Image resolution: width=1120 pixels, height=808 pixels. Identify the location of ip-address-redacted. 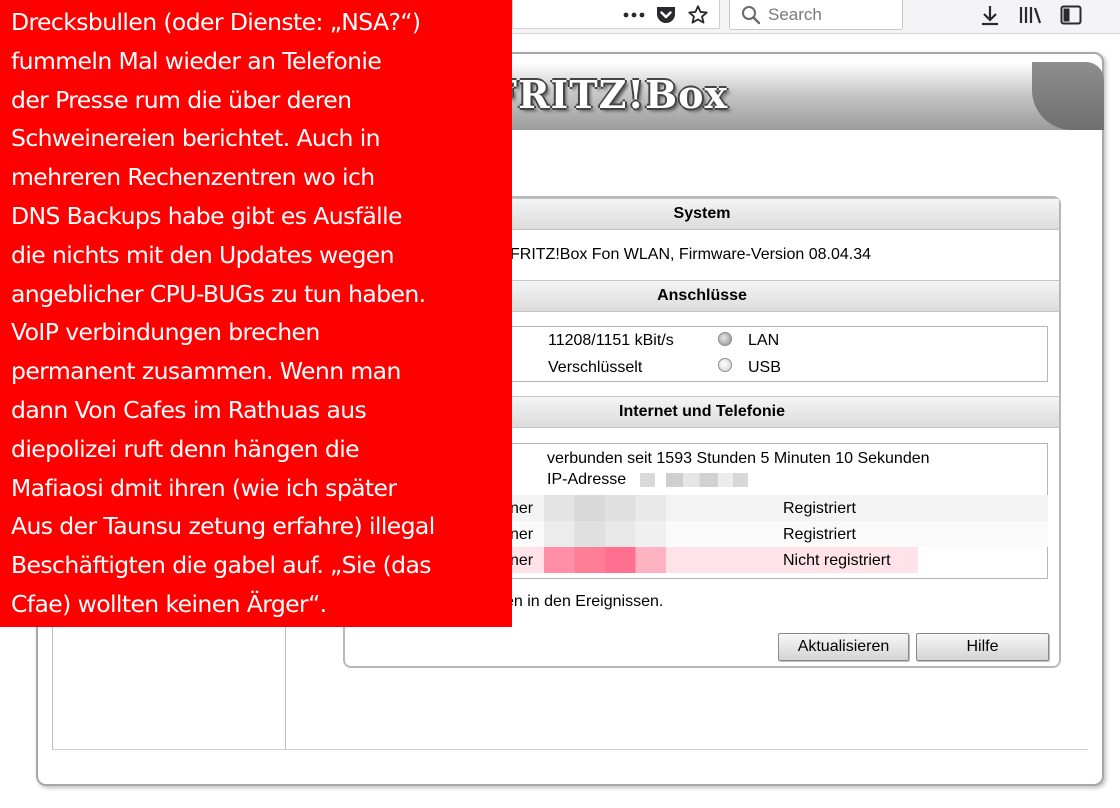
(694, 480).